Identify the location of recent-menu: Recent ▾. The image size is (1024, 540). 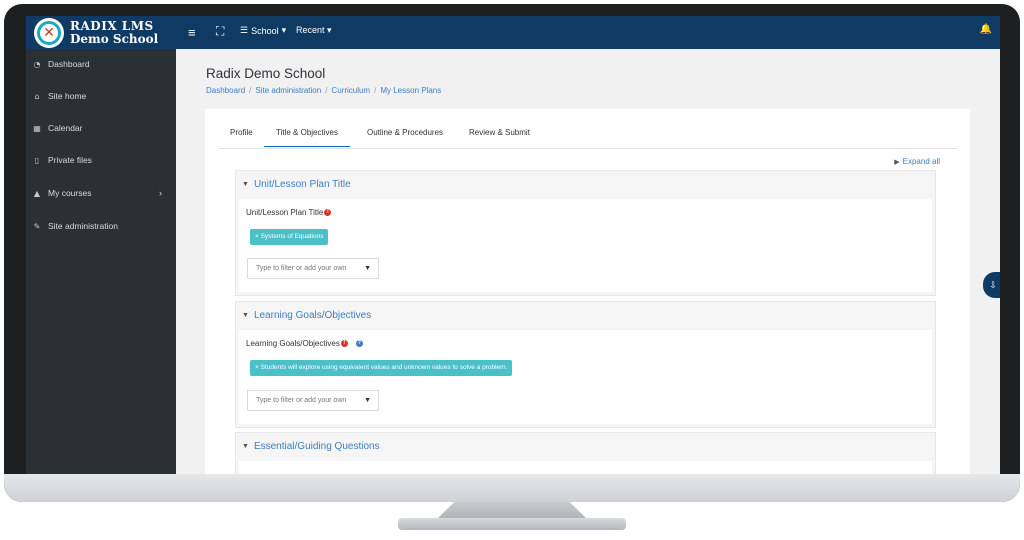
(314, 30).